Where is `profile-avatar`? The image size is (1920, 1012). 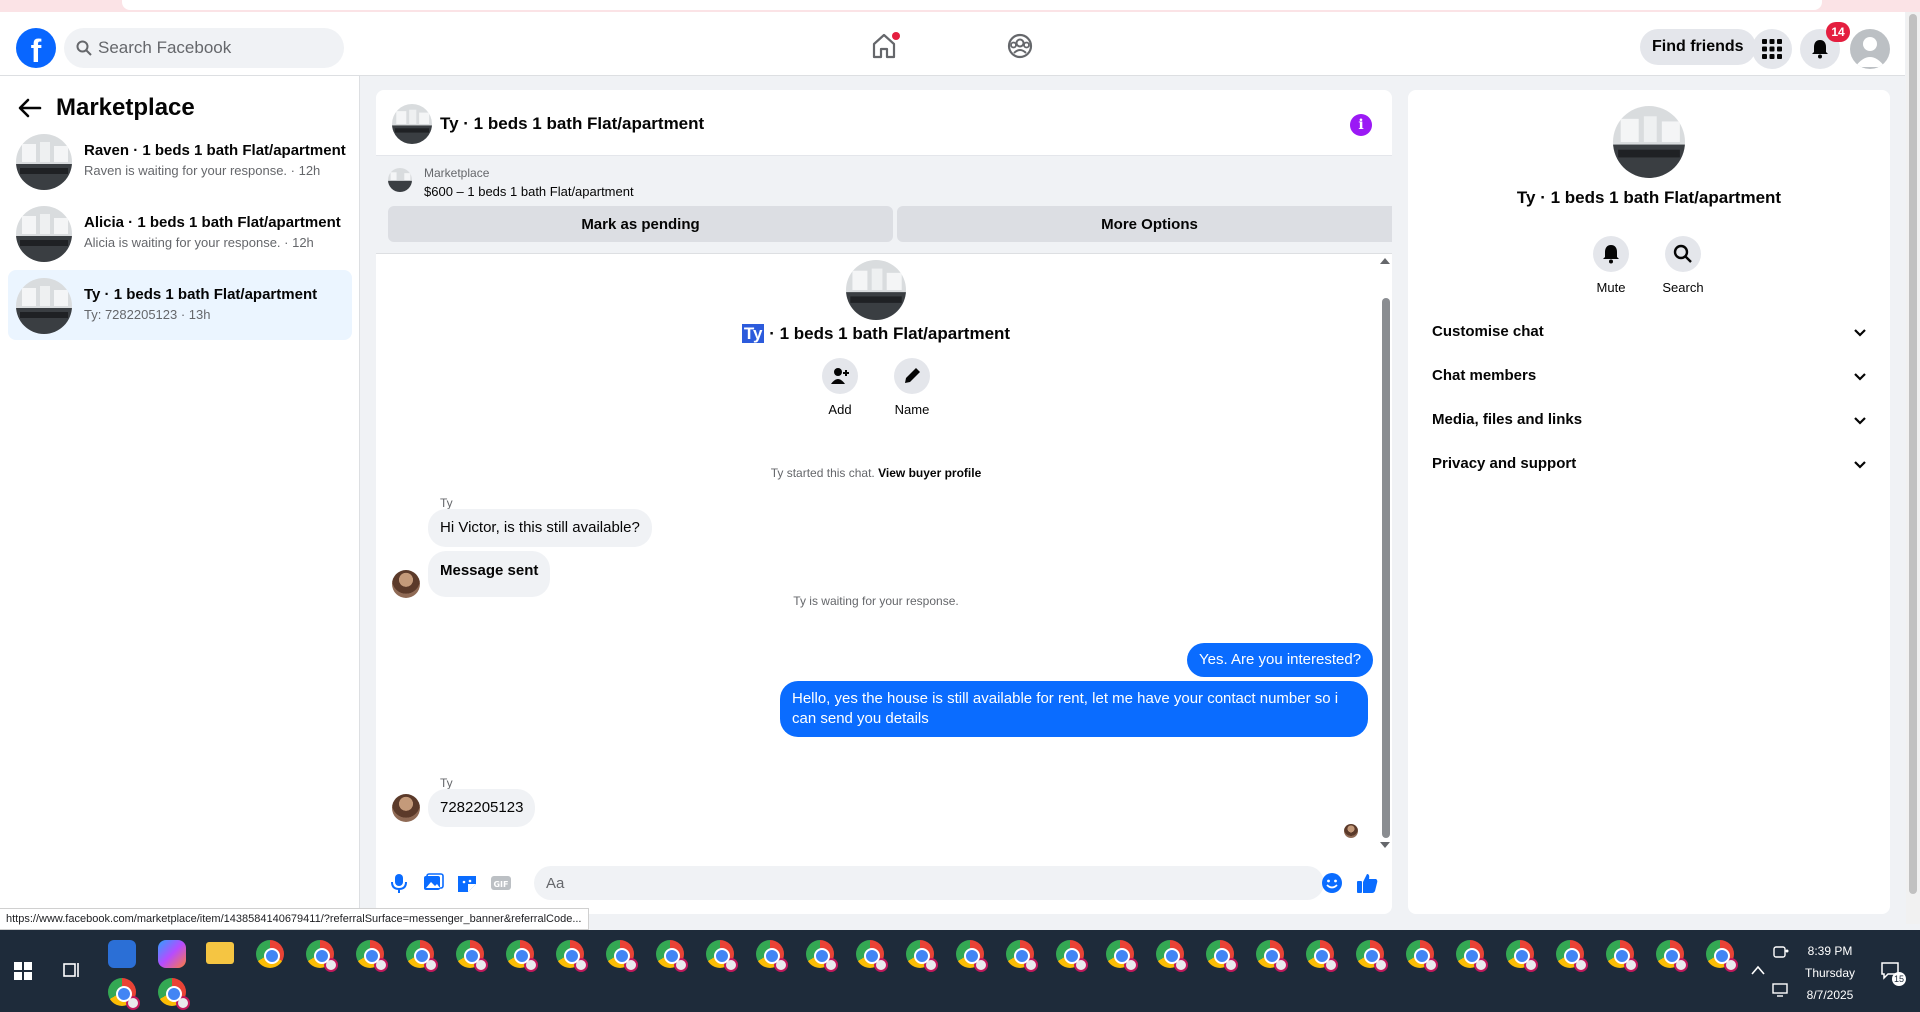 profile-avatar is located at coordinates (1870, 49).